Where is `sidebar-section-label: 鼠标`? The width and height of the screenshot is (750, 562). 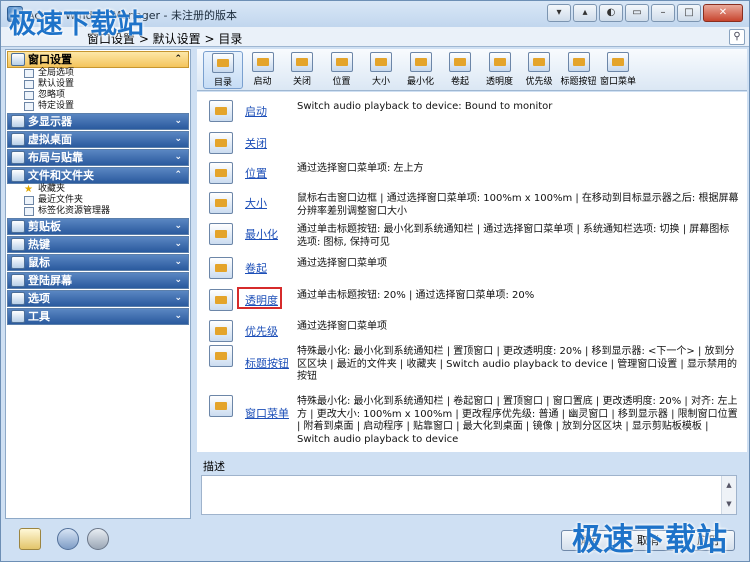
sidebar-section-label: 鼠标 is located at coordinates (39, 262).